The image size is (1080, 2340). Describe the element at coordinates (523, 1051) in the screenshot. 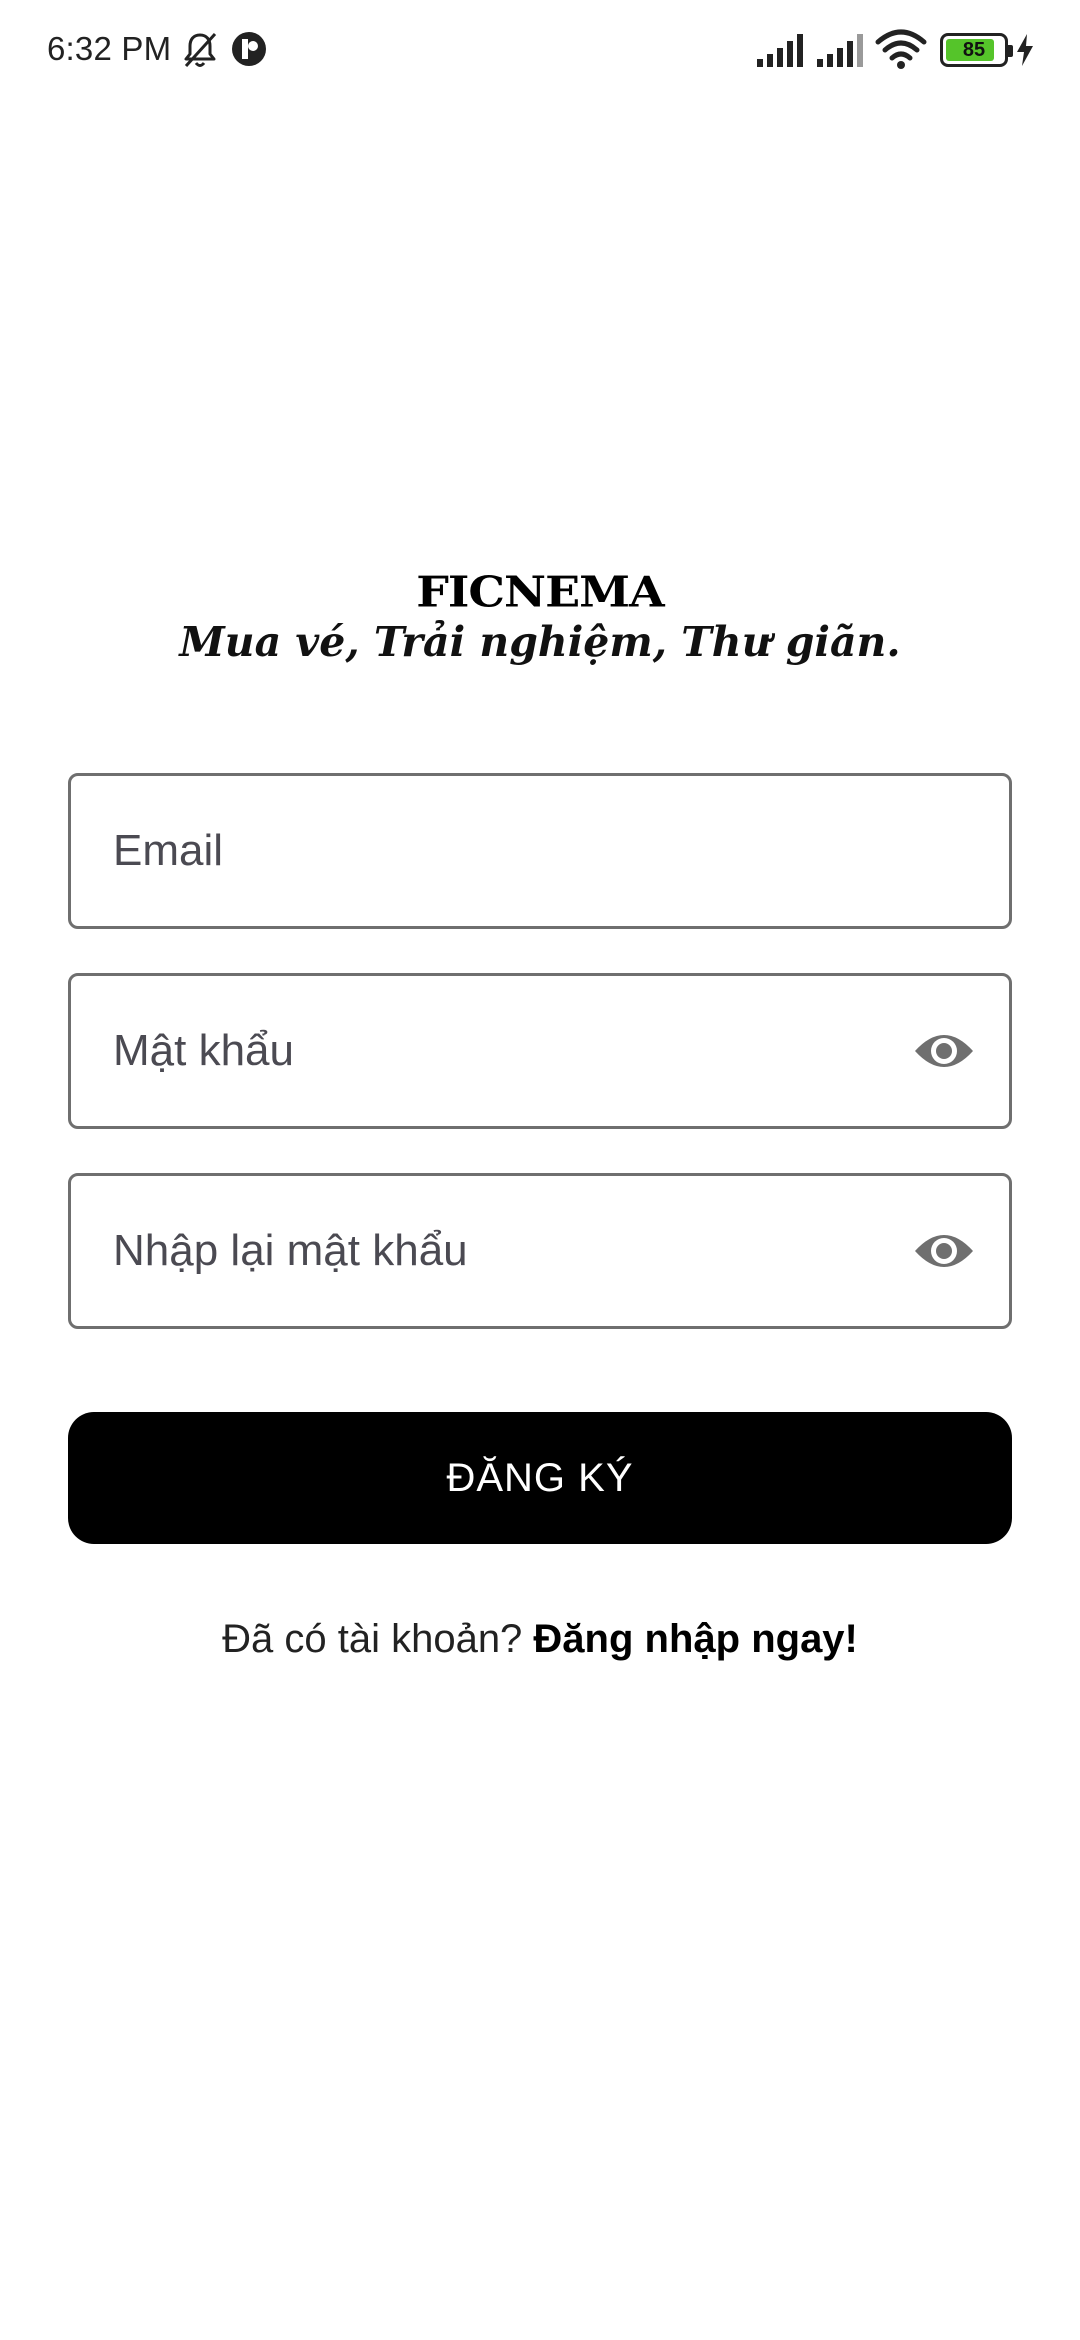

I see `password-input` at that location.